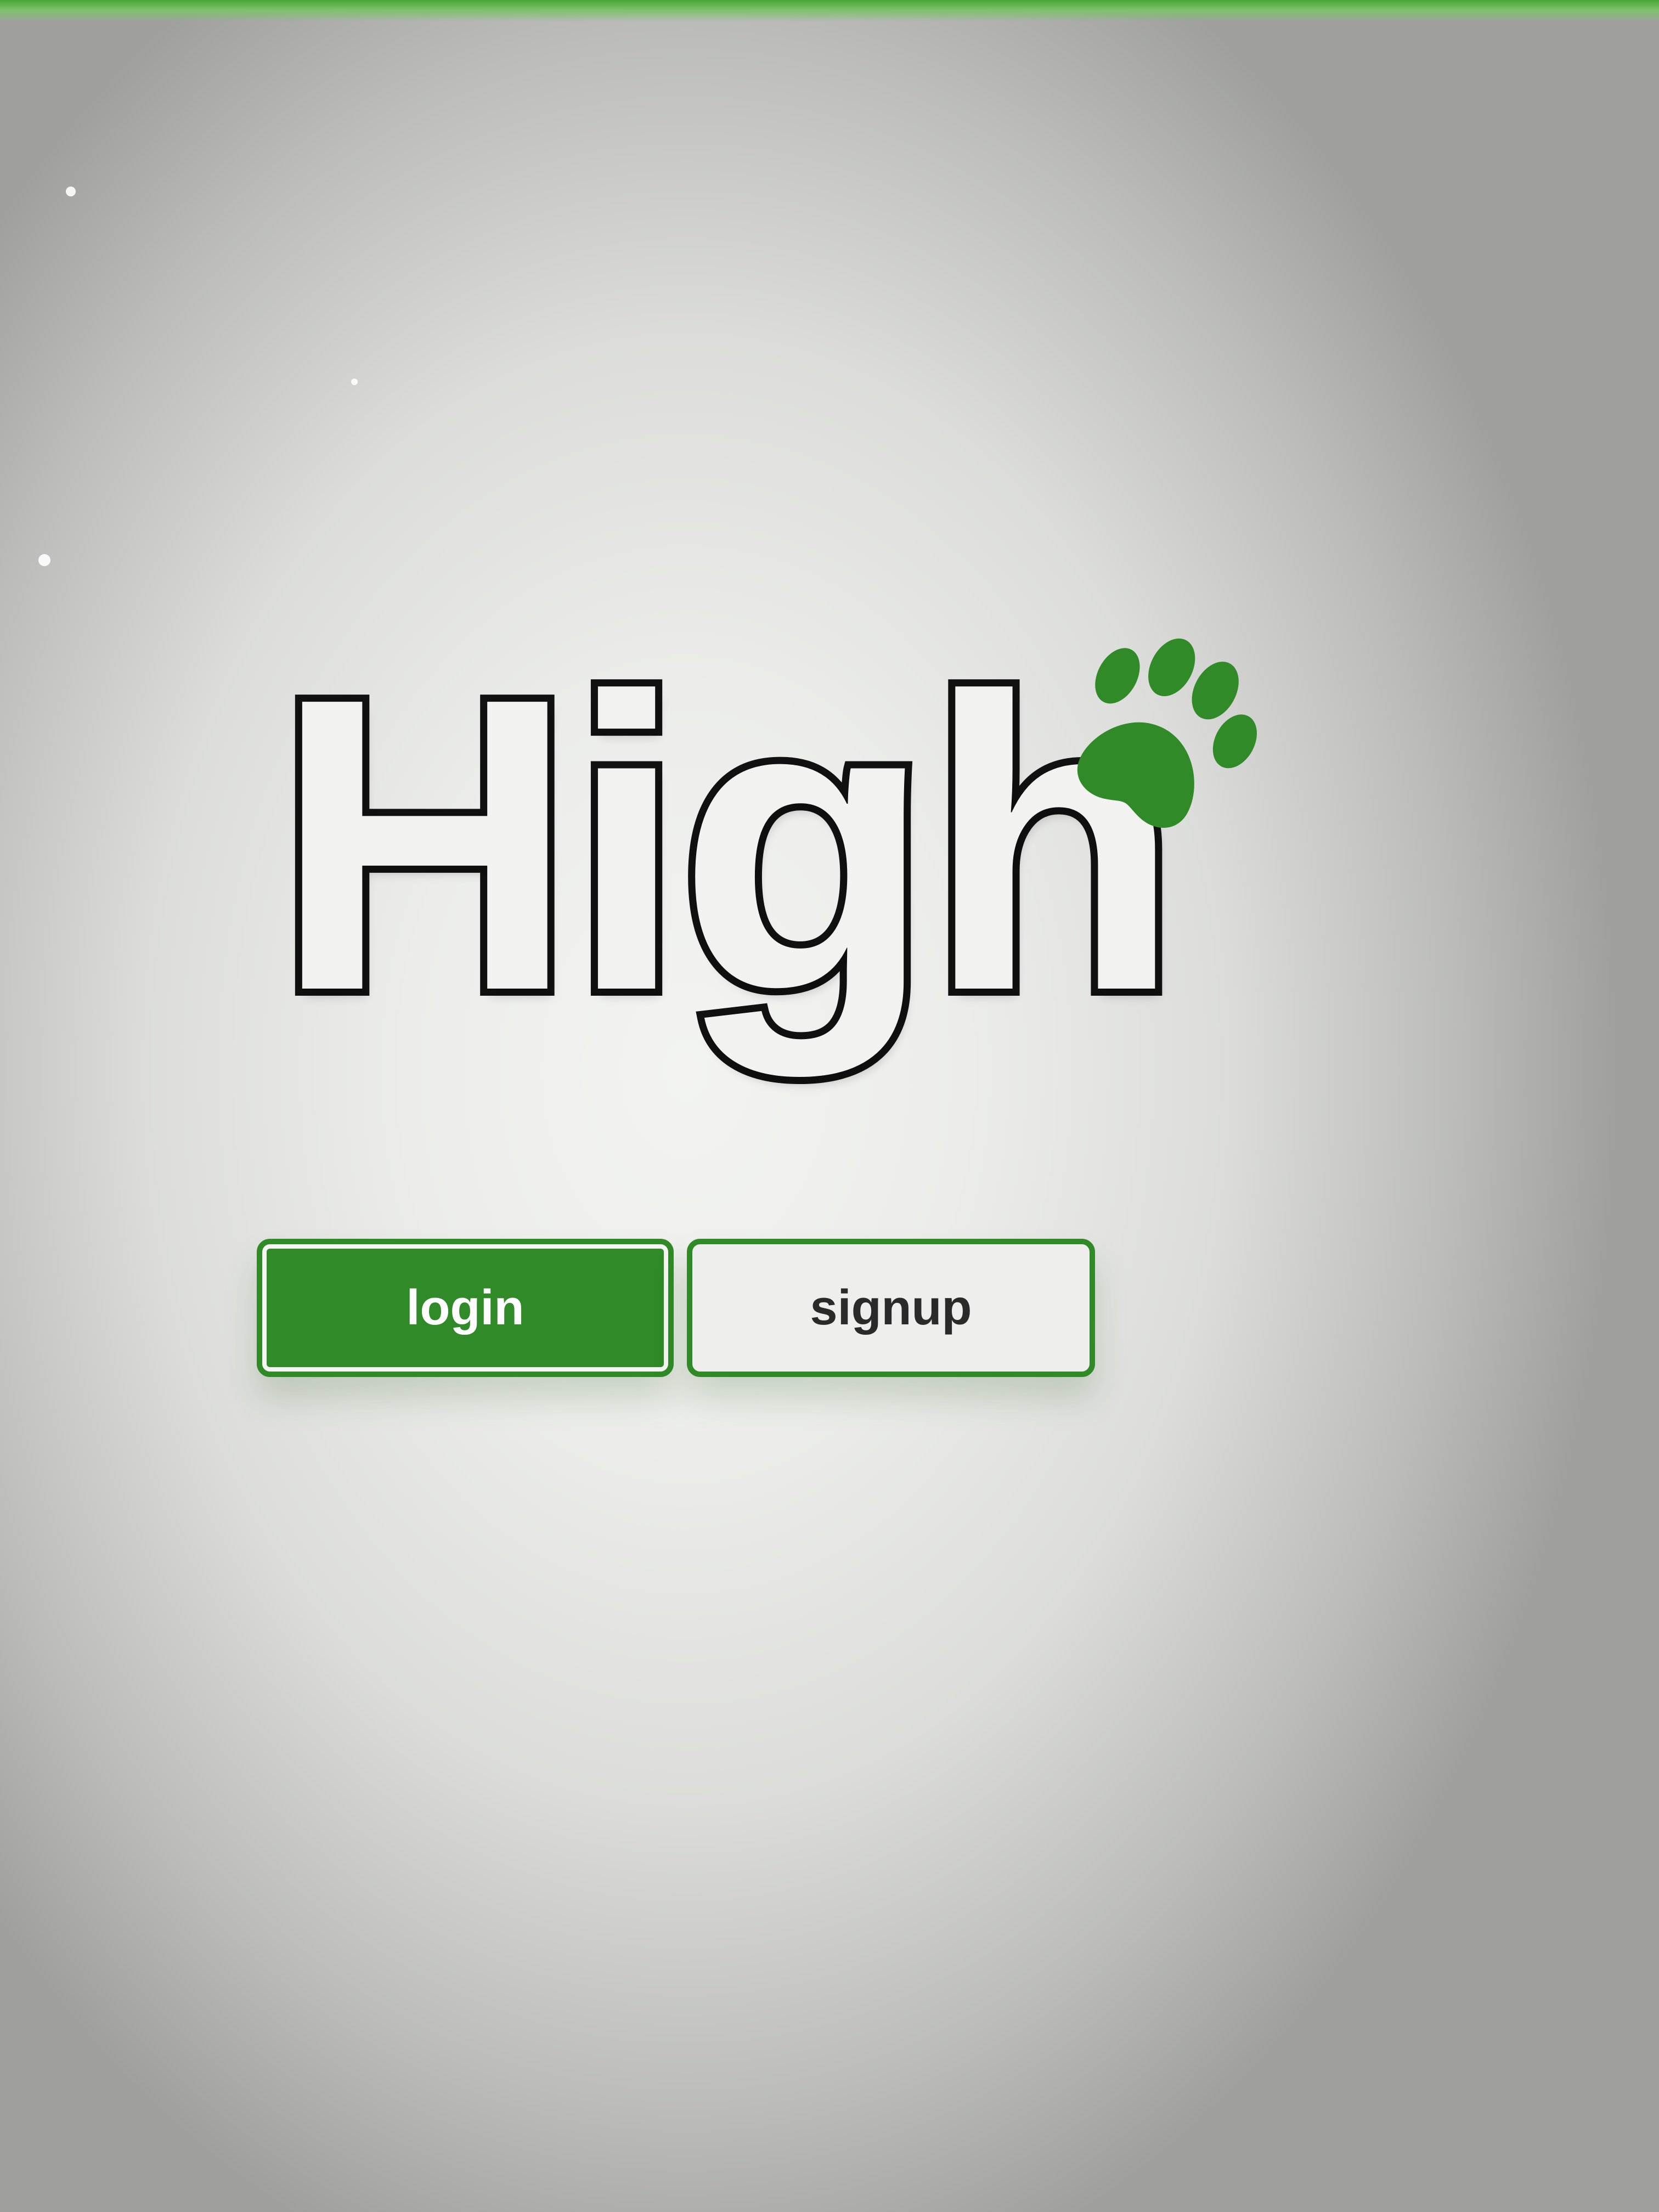 Image resolution: width=1659 pixels, height=2212 pixels. I want to click on login-button: login, so click(466, 1308).